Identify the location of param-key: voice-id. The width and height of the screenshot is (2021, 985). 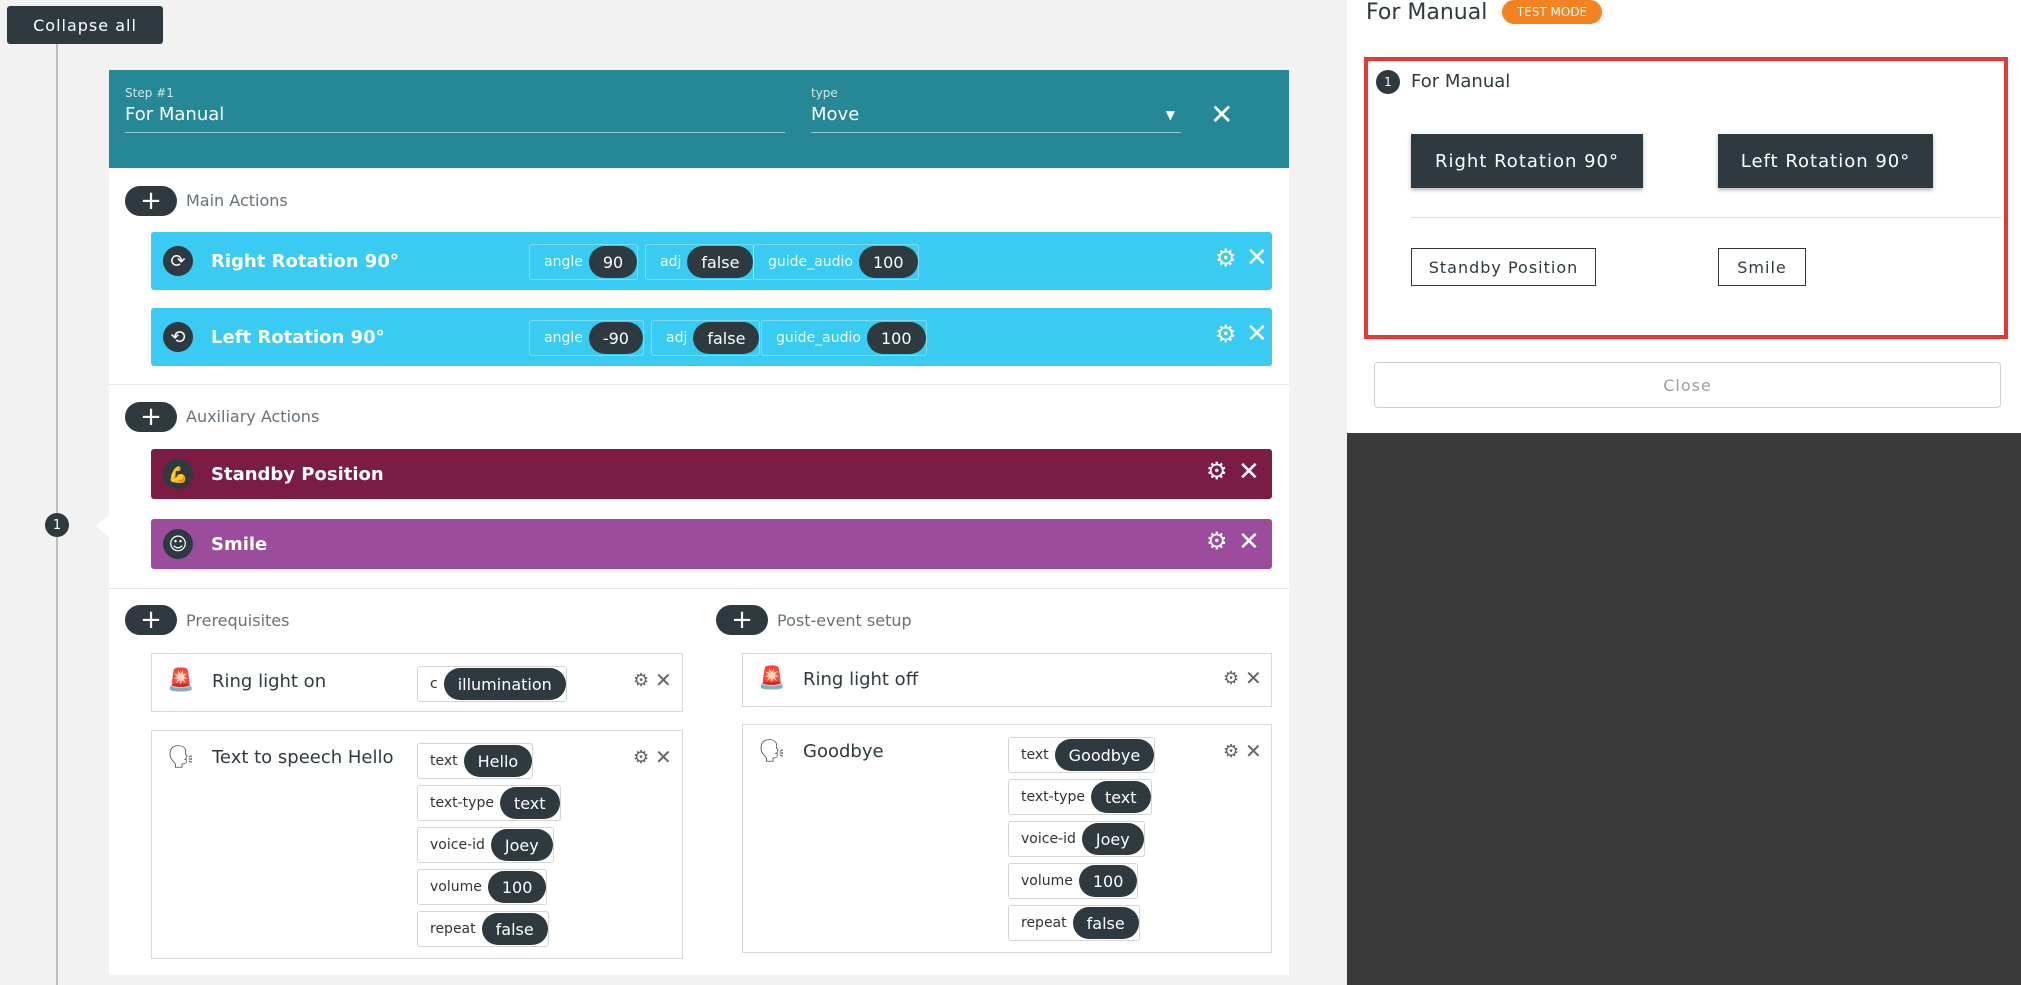
(1048, 839).